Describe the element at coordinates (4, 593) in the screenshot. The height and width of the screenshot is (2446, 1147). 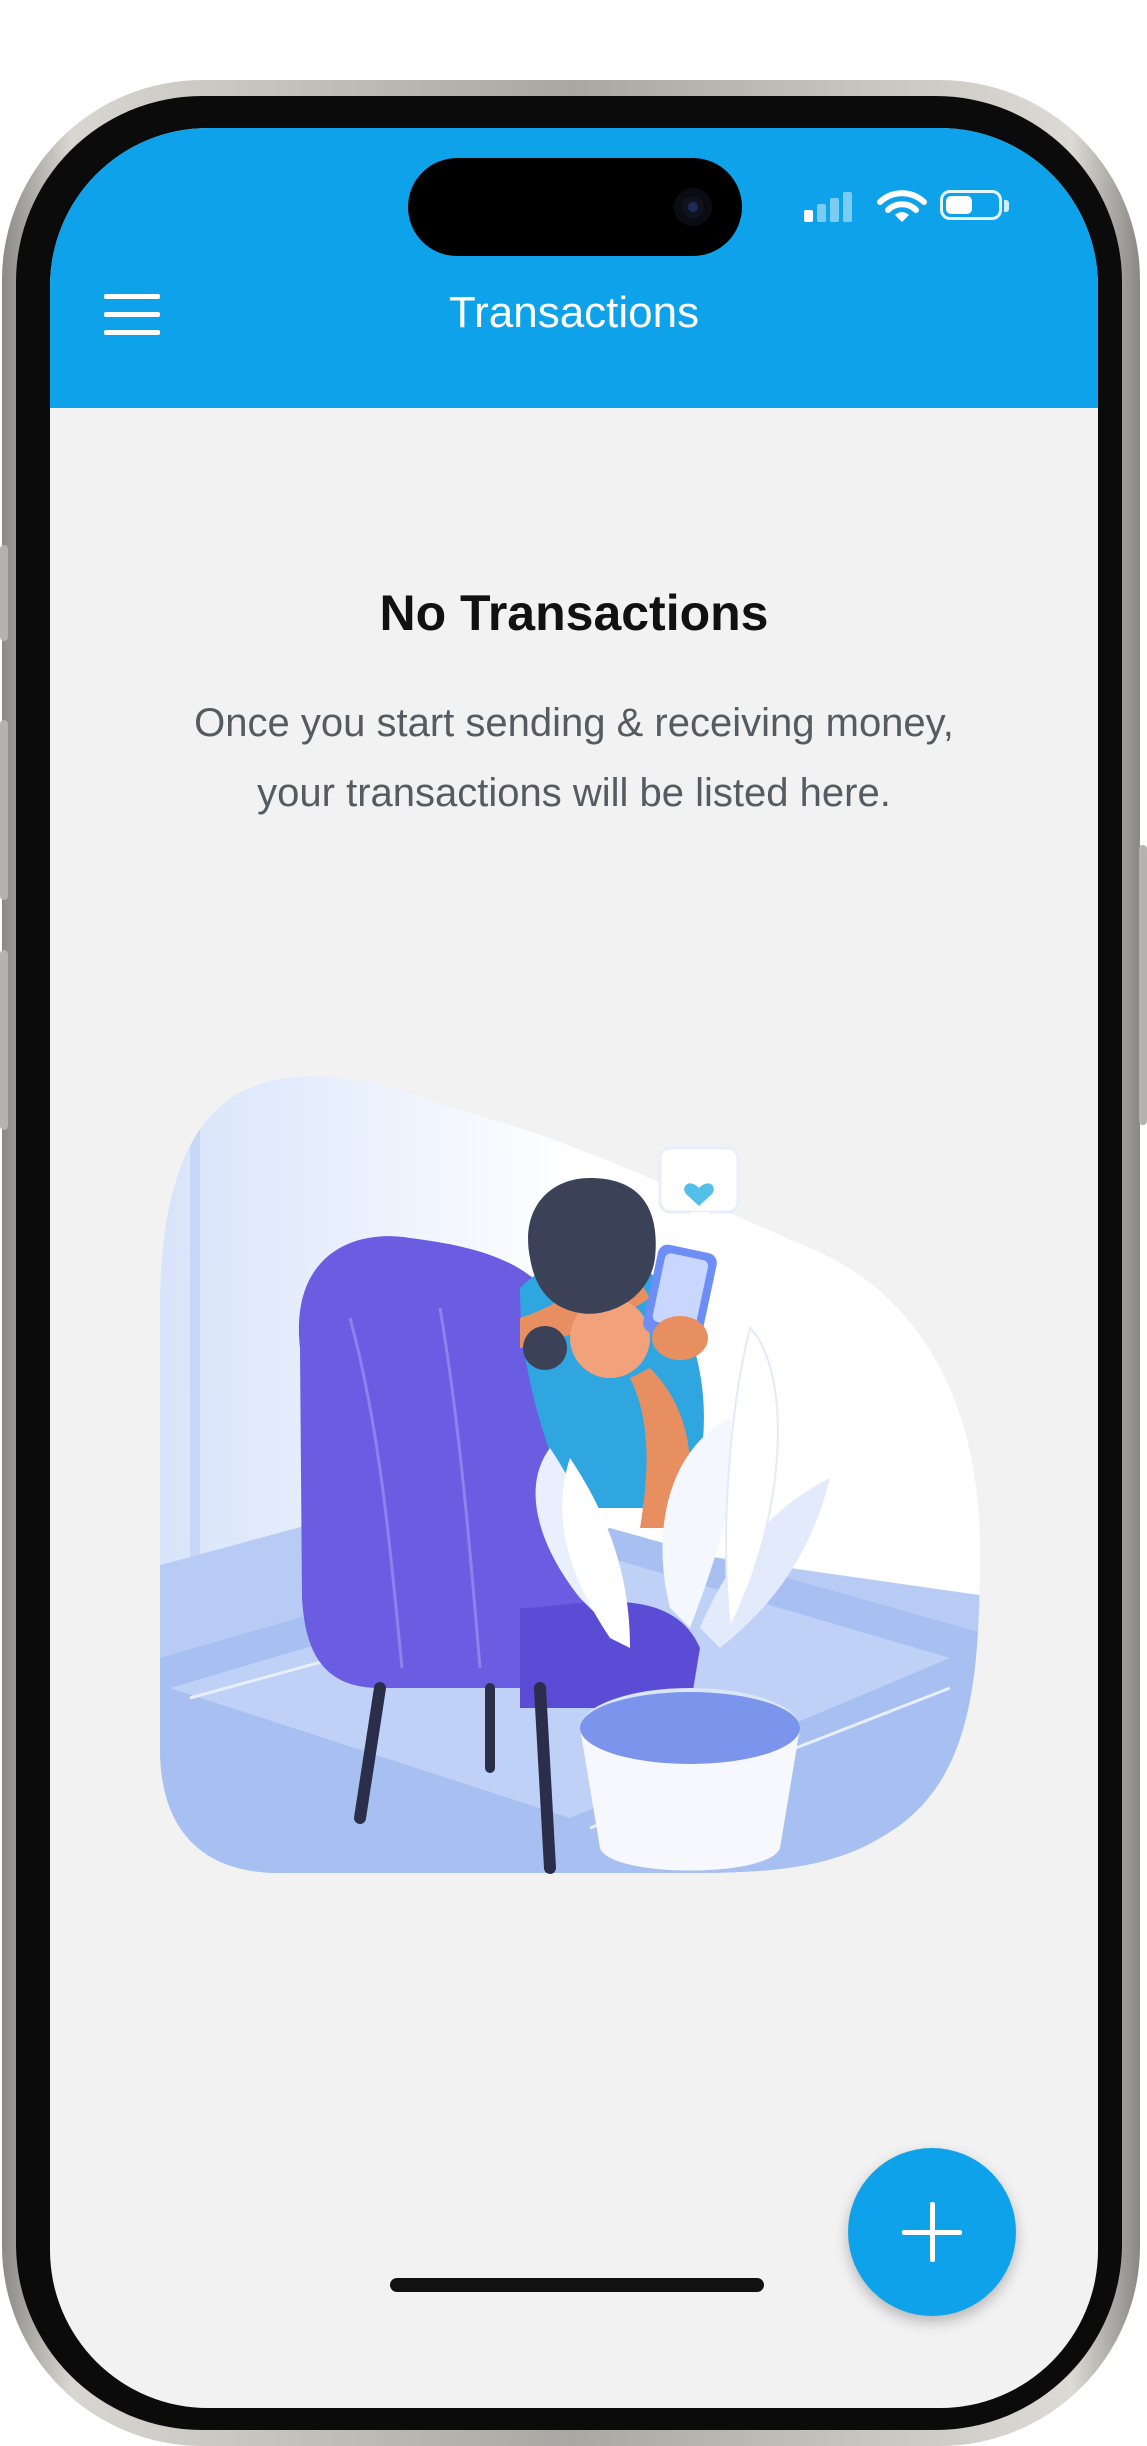
I see `action-button` at that location.